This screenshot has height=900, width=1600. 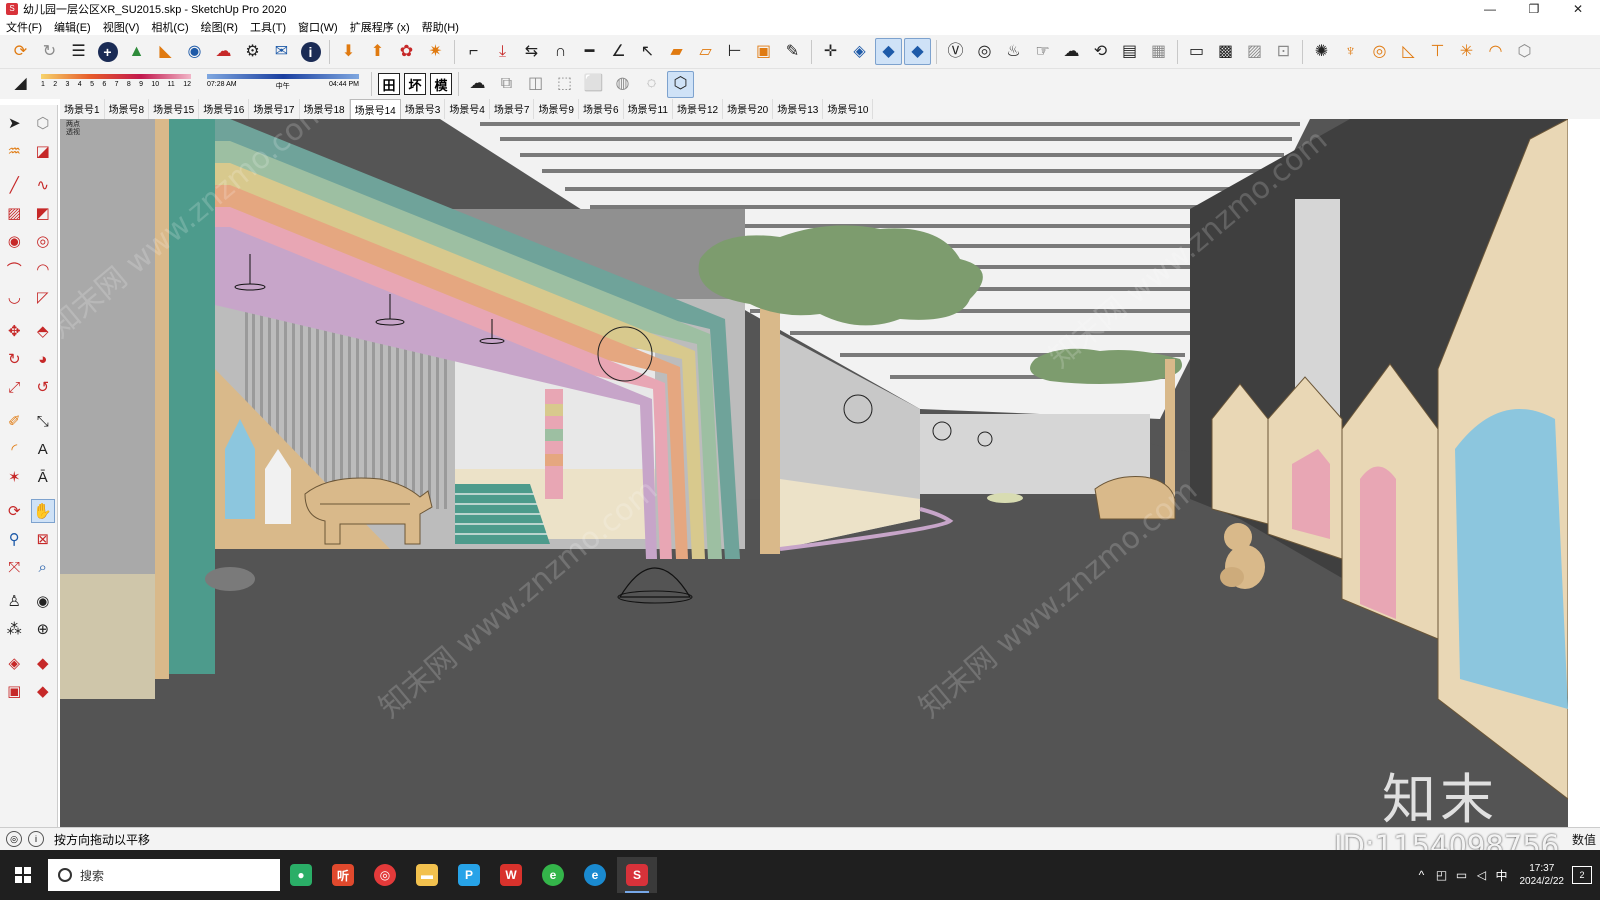 What do you see at coordinates (506, 84) in the screenshot?
I see `section-icon: ⧉` at bounding box center [506, 84].